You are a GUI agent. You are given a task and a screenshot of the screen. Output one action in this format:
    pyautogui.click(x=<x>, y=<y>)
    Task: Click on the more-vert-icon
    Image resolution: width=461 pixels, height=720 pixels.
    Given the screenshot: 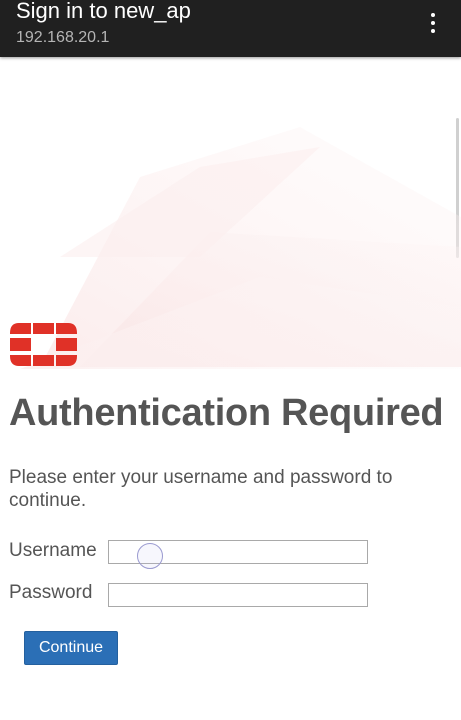 What is the action you would take?
    pyautogui.click(x=433, y=23)
    